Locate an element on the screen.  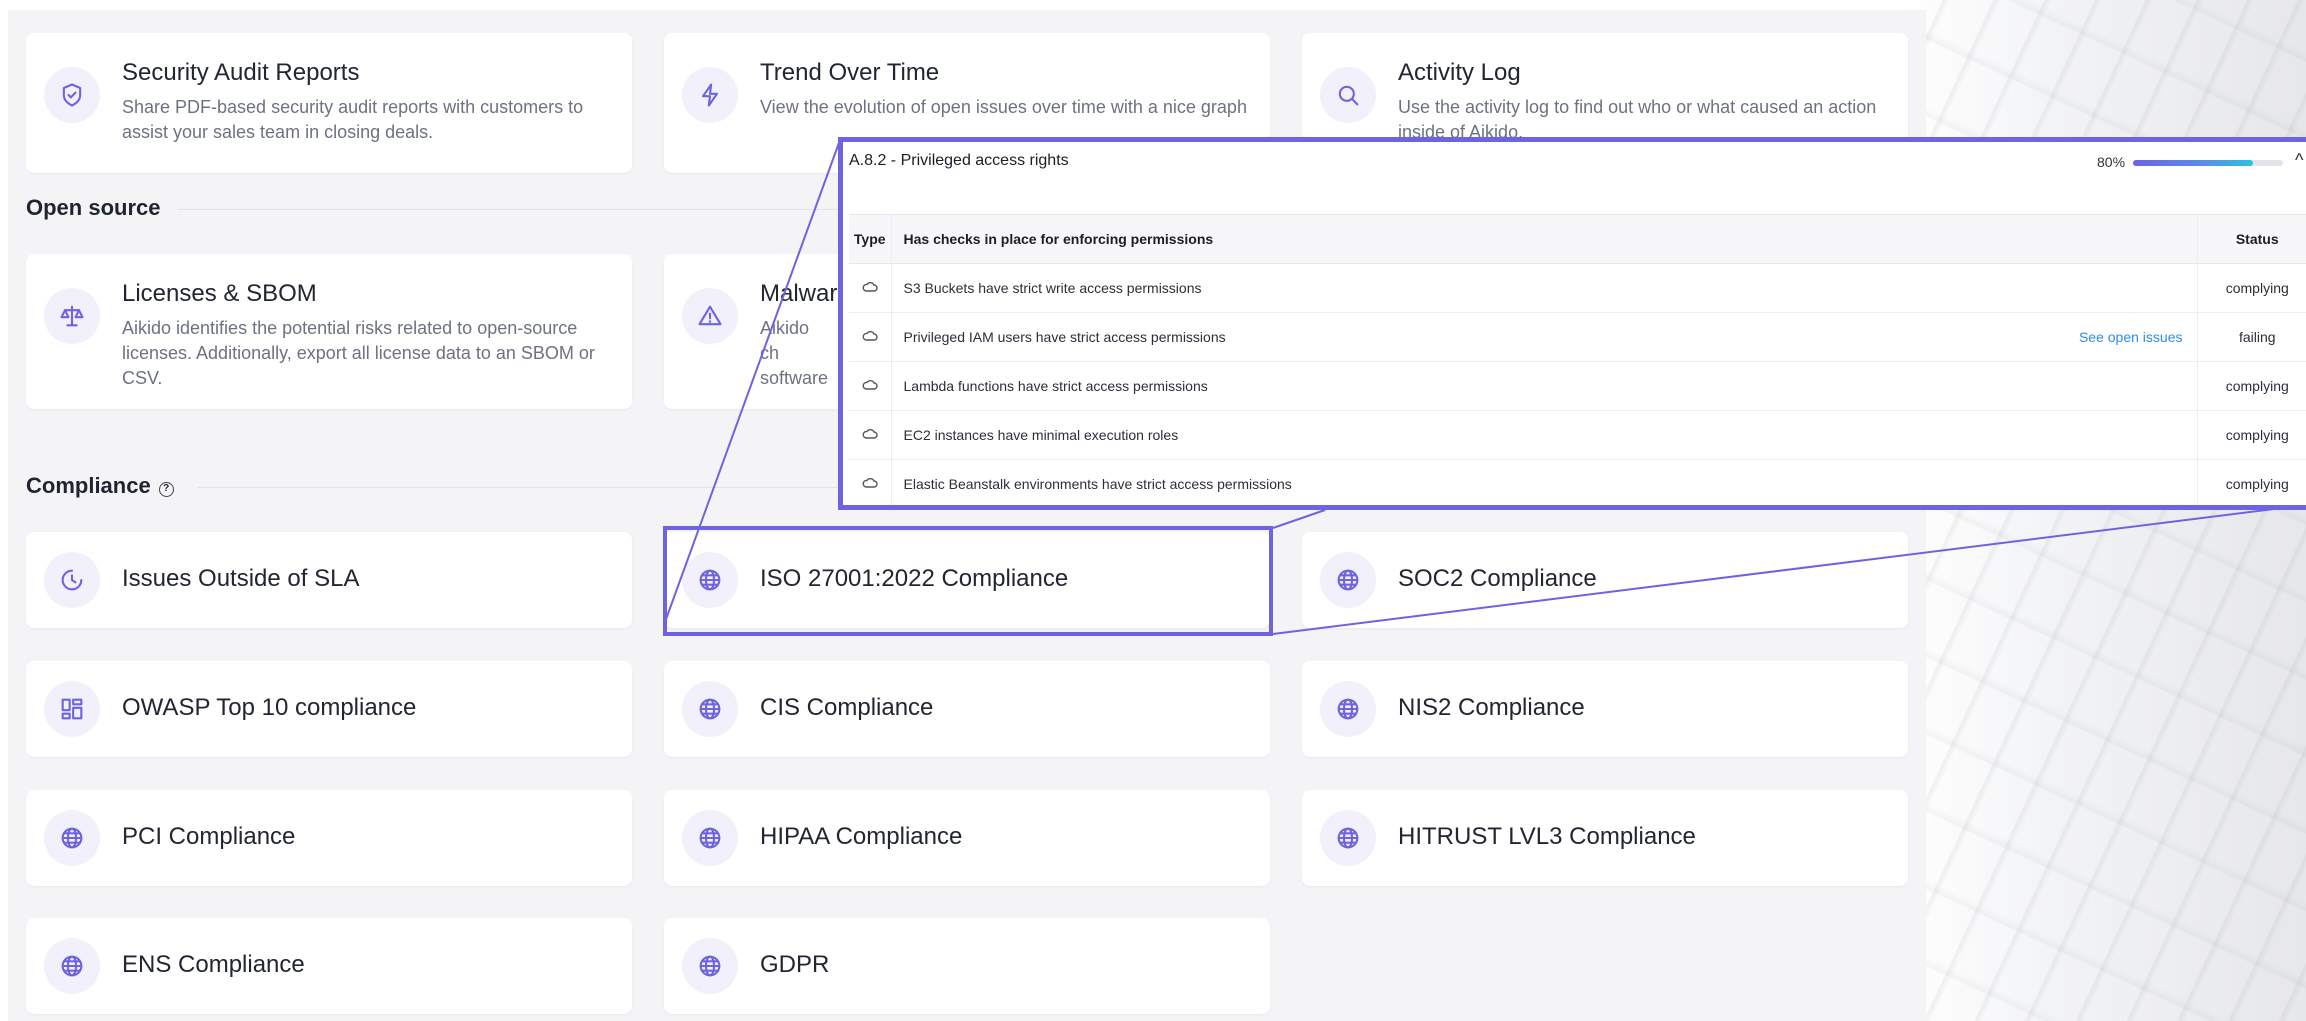
section-title-open-source: Open source is located at coordinates (93, 207).